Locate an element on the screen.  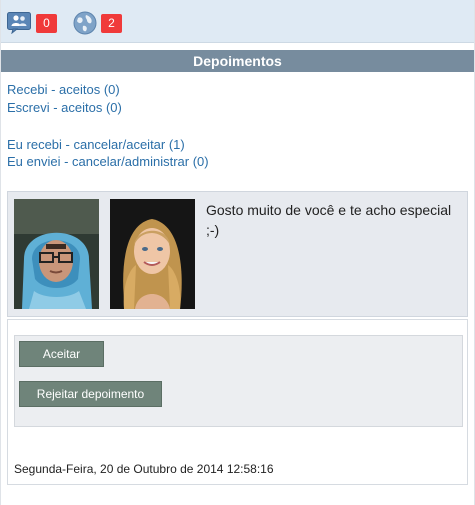
globe-icon is located at coordinates (85, 23).